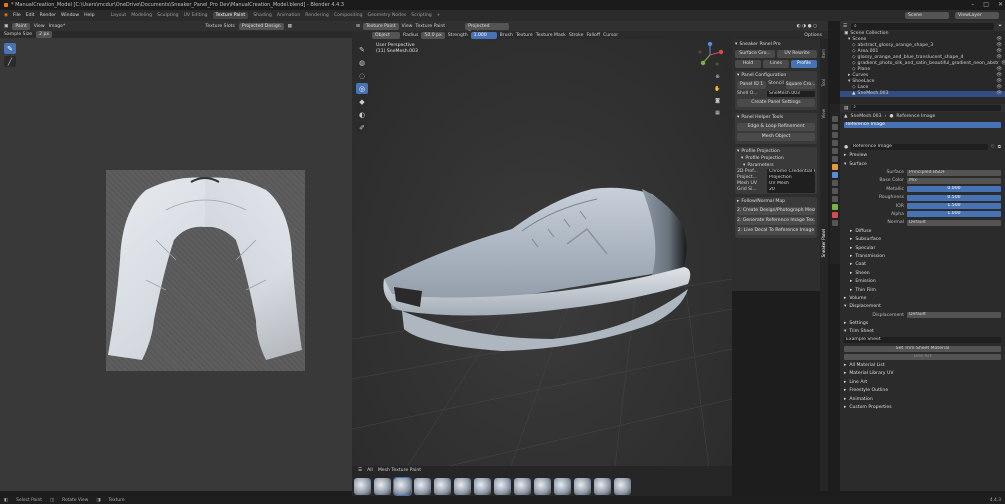  Describe the element at coordinates (922, 281) in the screenshot. I see `emission-panel: ▸ Emission` at that location.